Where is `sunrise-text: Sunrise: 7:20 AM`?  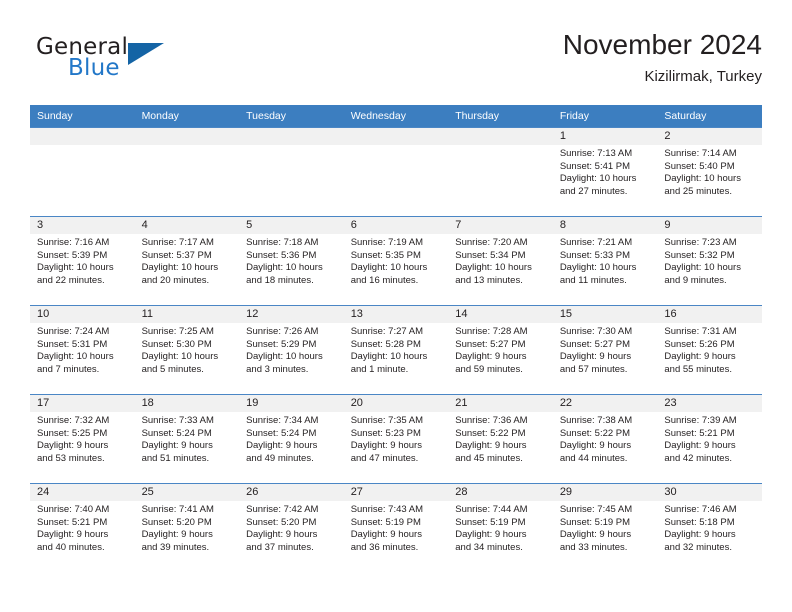 sunrise-text: Sunrise: 7:20 AM is located at coordinates (491, 242).